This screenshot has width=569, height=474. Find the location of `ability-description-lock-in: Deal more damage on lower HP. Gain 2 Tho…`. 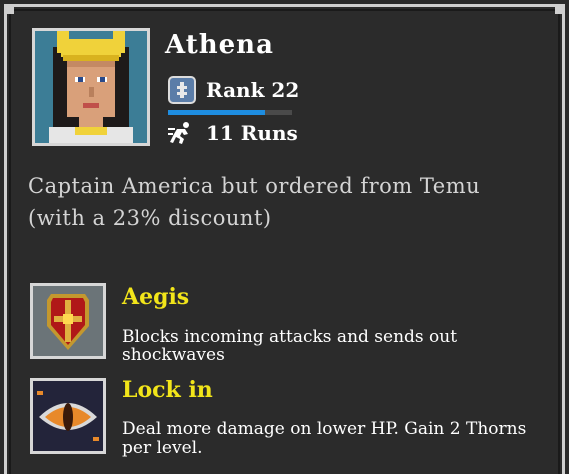

ability-description-lock-in: Deal more damage on lower HP. Gain 2 Tho… is located at coordinates (324, 438).